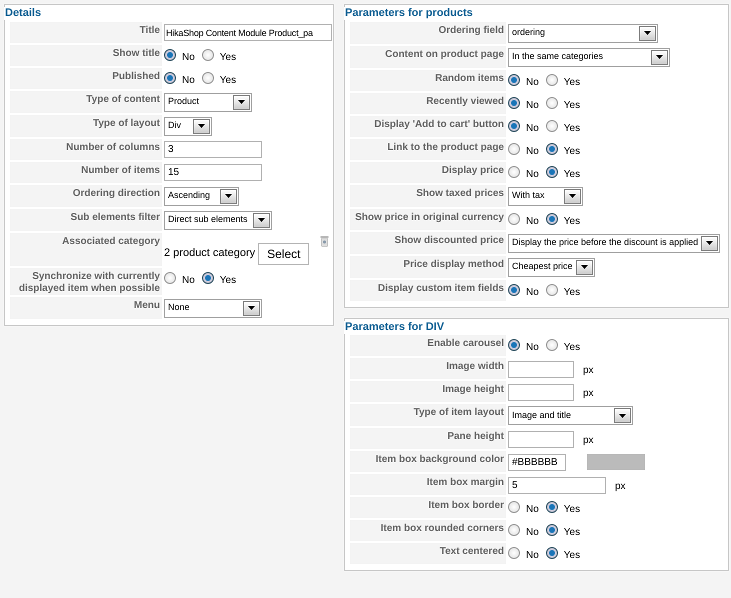  Describe the element at coordinates (428, 484) in the screenshot. I see `field-label: Item box margin` at that location.